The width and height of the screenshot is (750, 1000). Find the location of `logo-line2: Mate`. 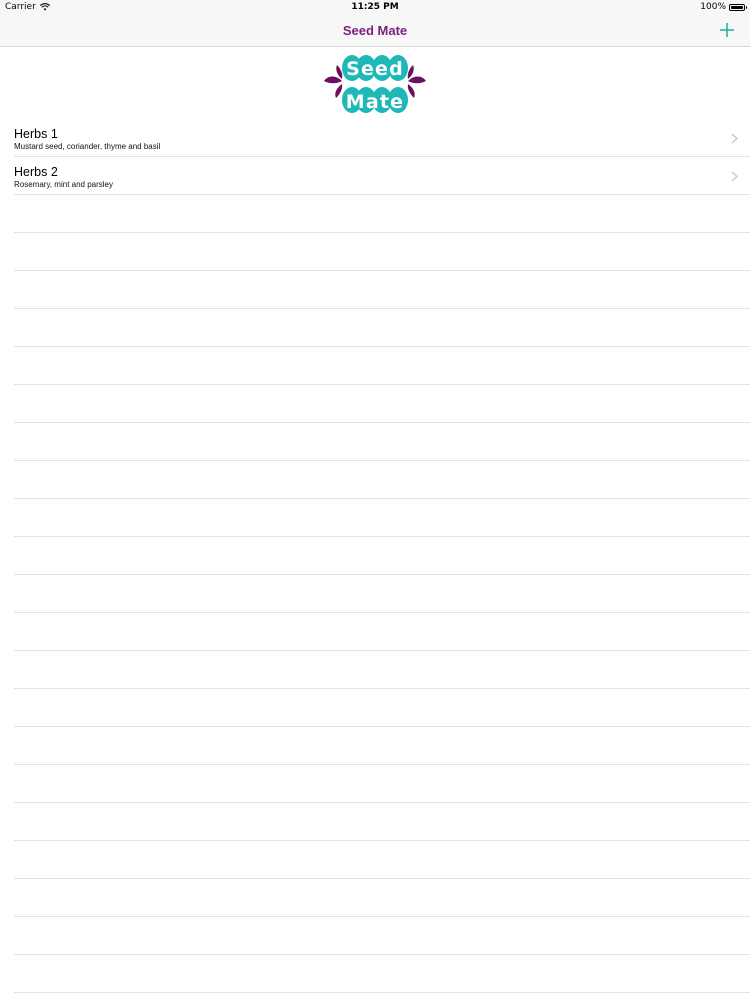

logo-line2: Mate is located at coordinates (375, 102).